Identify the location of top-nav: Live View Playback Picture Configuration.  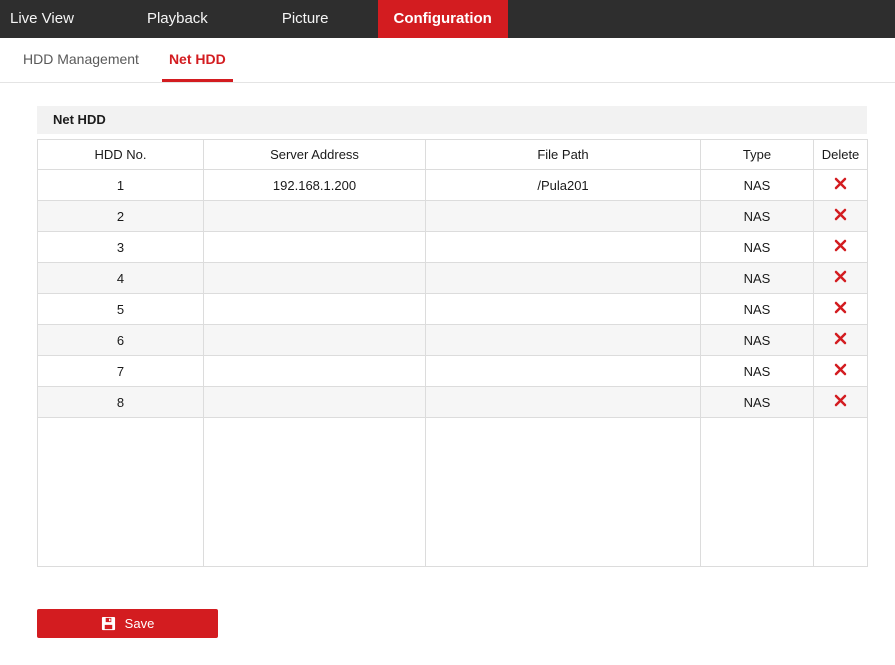
(447, 19).